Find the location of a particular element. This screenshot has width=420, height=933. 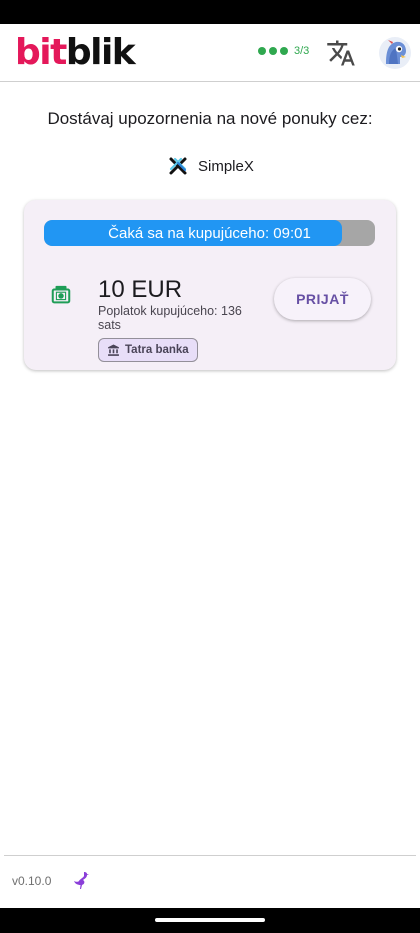

notification-prompt: Dostávaj upozornenia na nové ponuky cez: is located at coordinates (210, 118).